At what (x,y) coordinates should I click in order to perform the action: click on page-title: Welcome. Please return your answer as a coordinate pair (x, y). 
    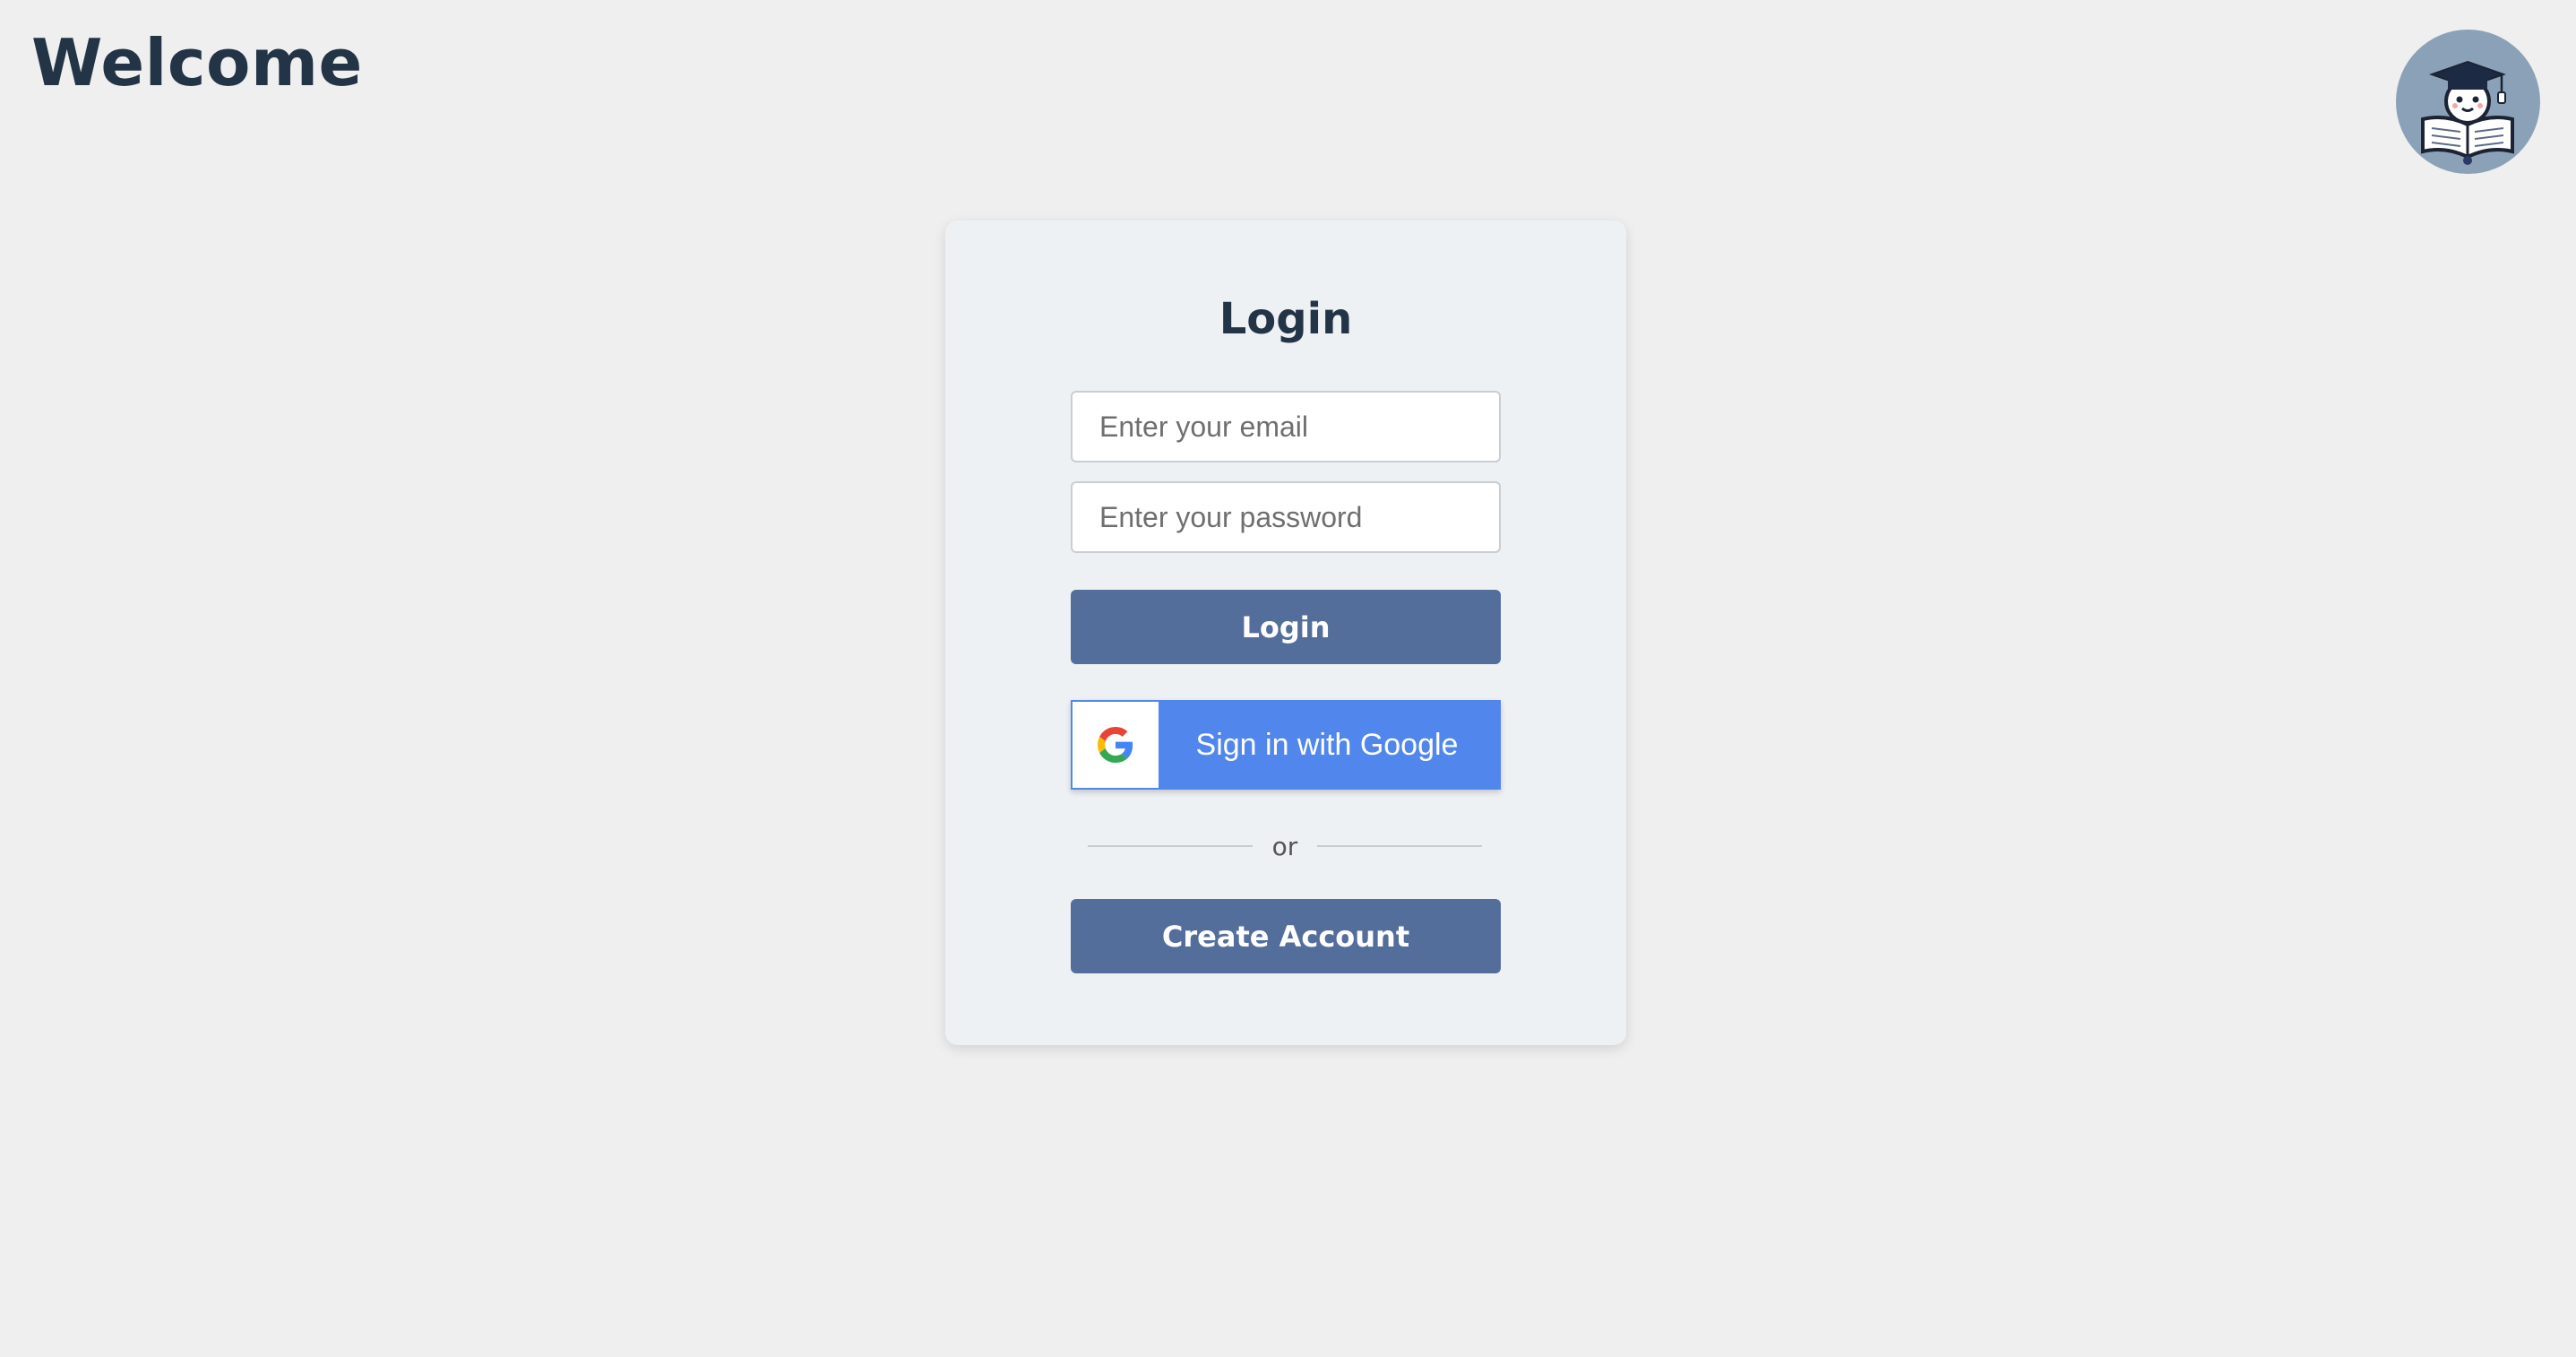
    Looking at the image, I should click on (197, 62).